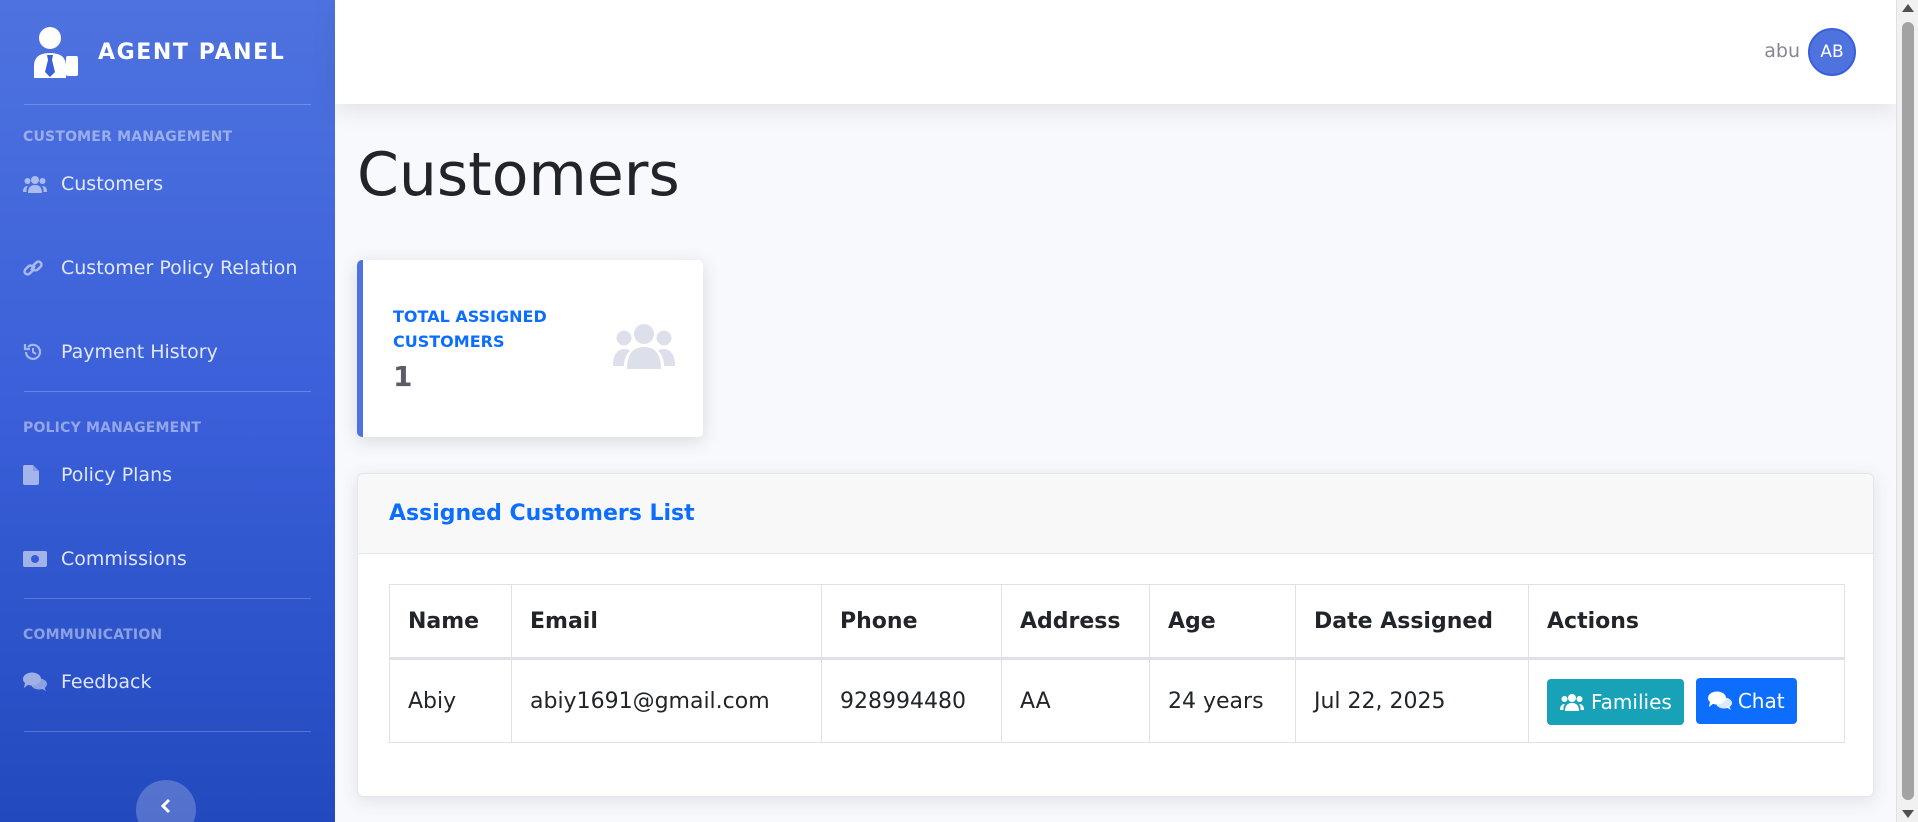 This screenshot has width=1918, height=822. I want to click on page-scrollbar, so click(1907, 411).